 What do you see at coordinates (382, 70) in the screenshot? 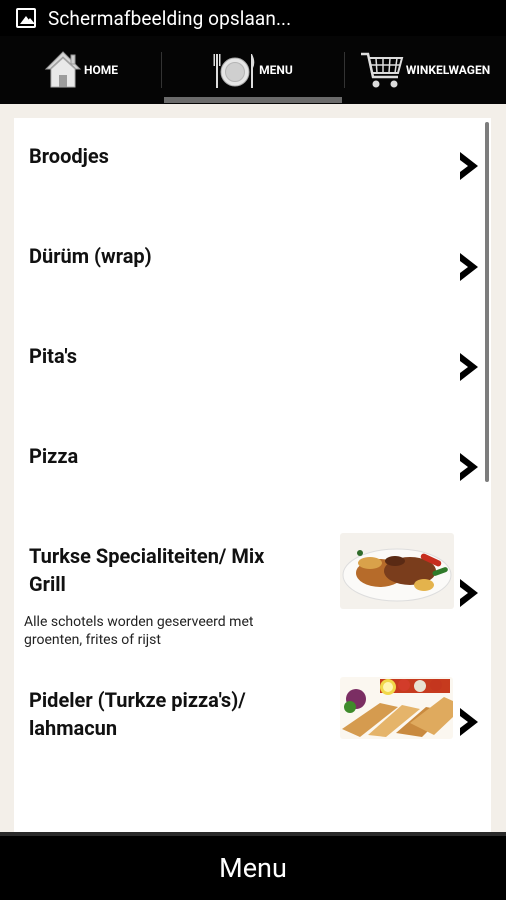
I see `shopping-cart-icon` at bounding box center [382, 70].